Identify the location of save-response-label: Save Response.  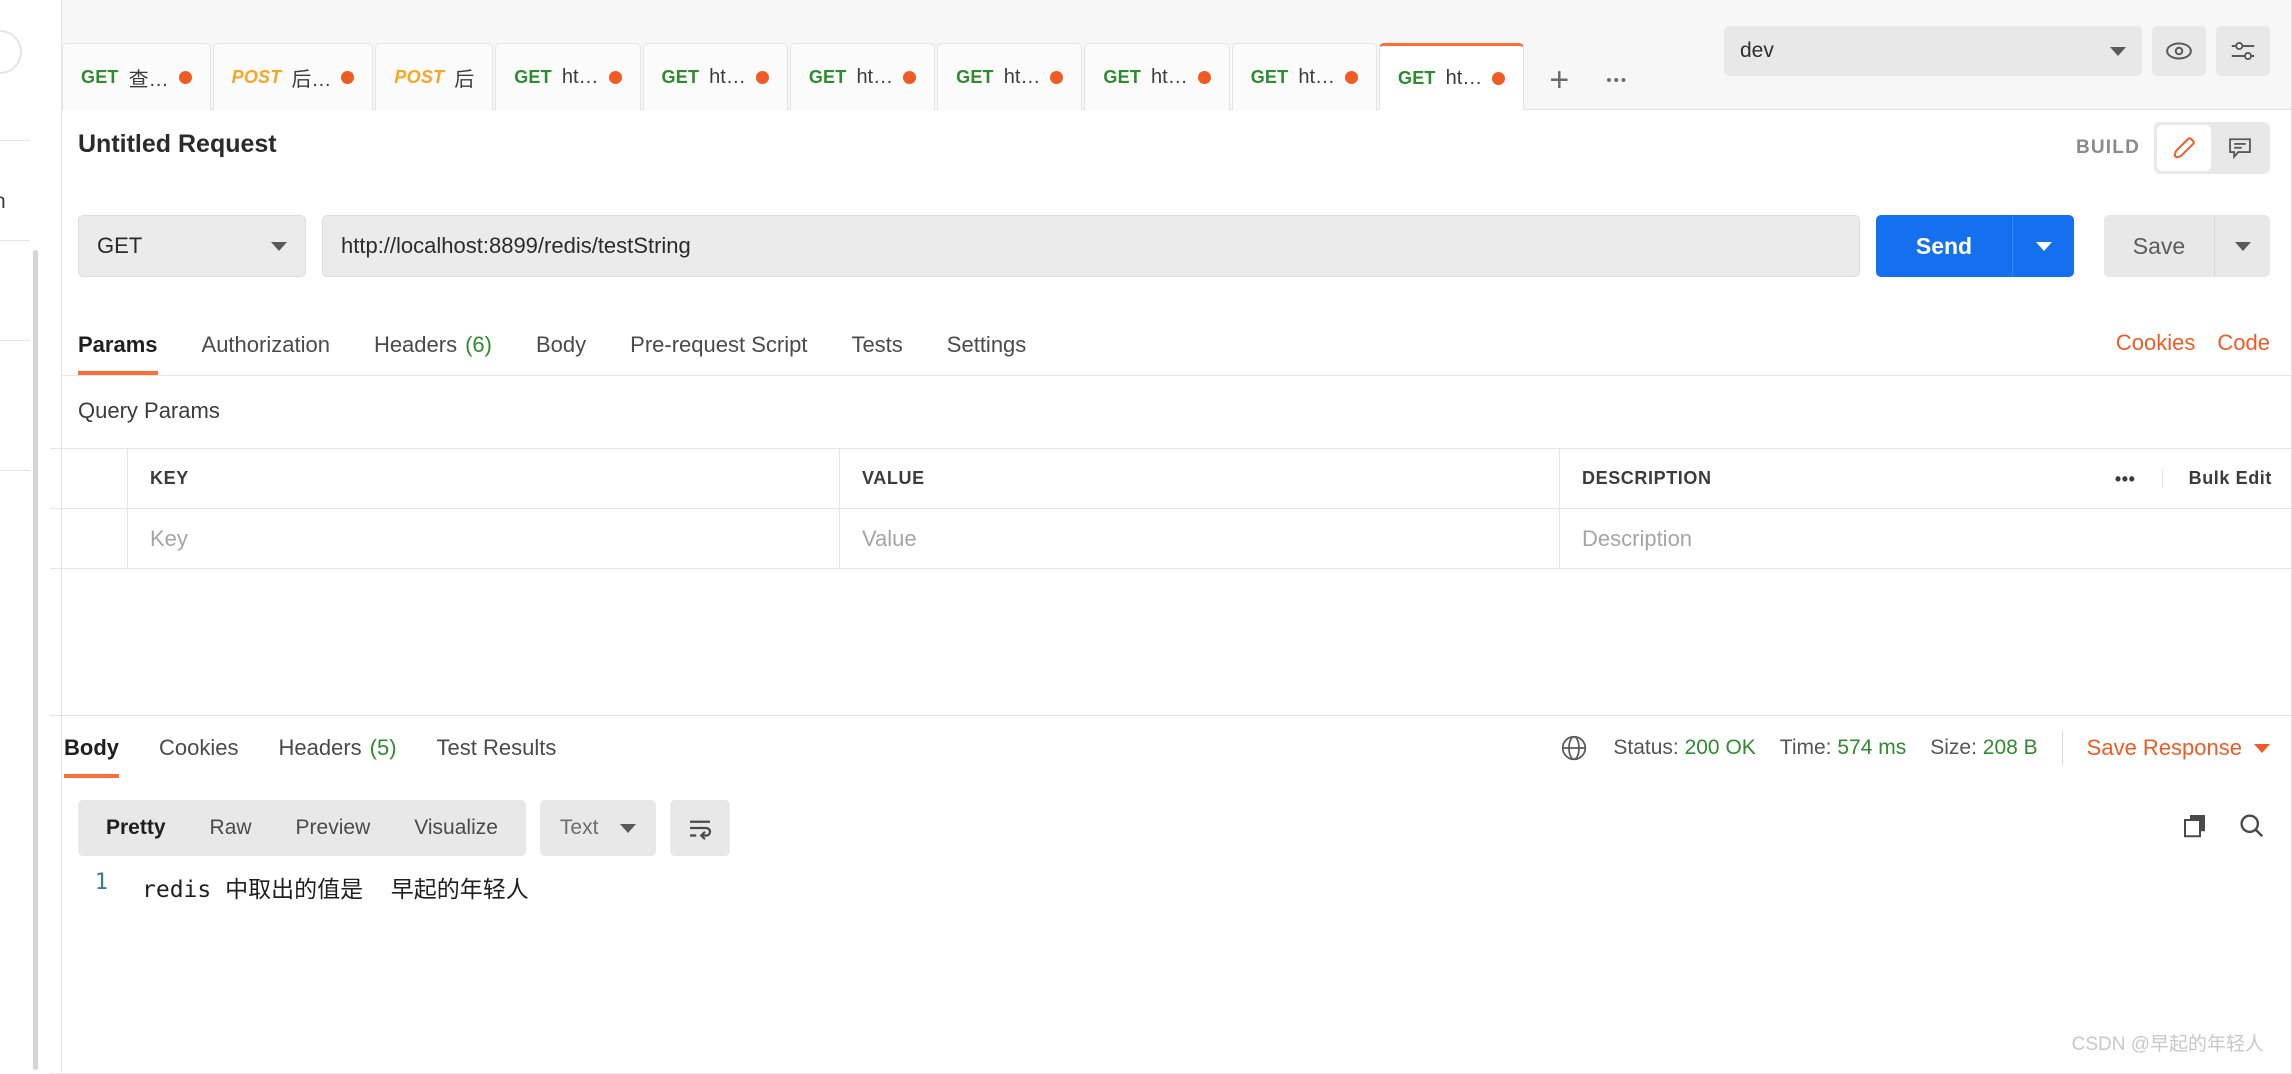
(2164, 747).